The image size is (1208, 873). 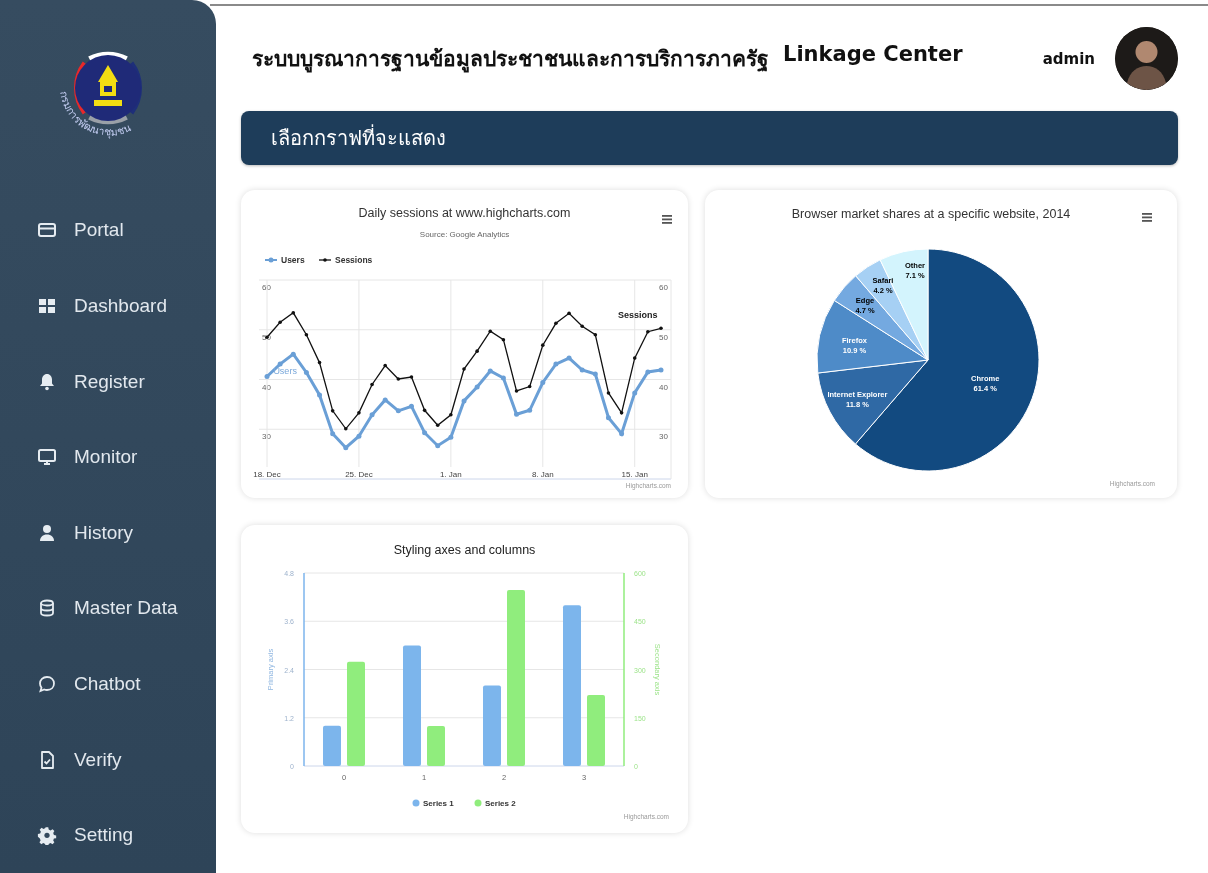 What do you see at coordinates (501, 803) in the screenshot?
I see `legend-label: Series 2` at bounding box center [501, 803].